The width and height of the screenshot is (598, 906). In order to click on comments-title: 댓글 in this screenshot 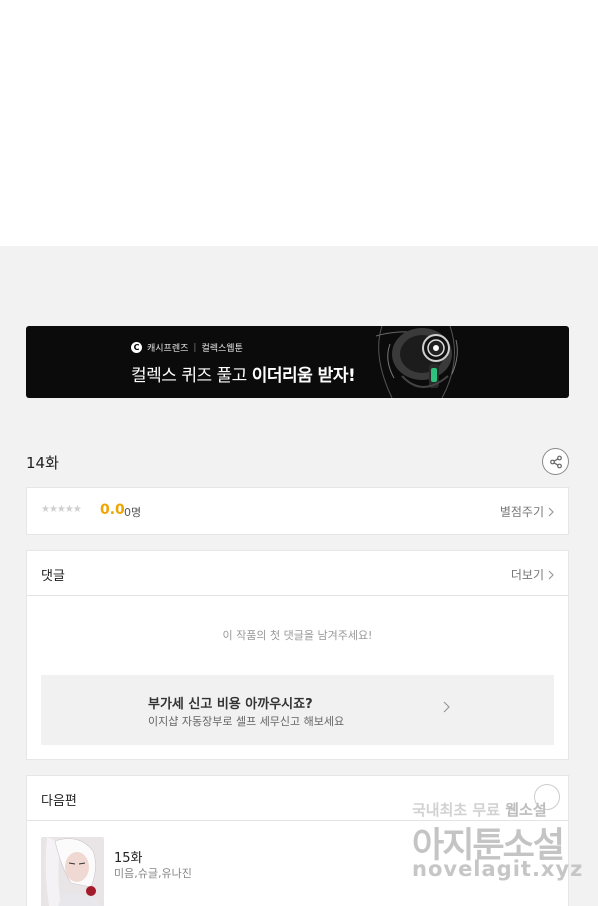, I will do `click(53, 576)`.